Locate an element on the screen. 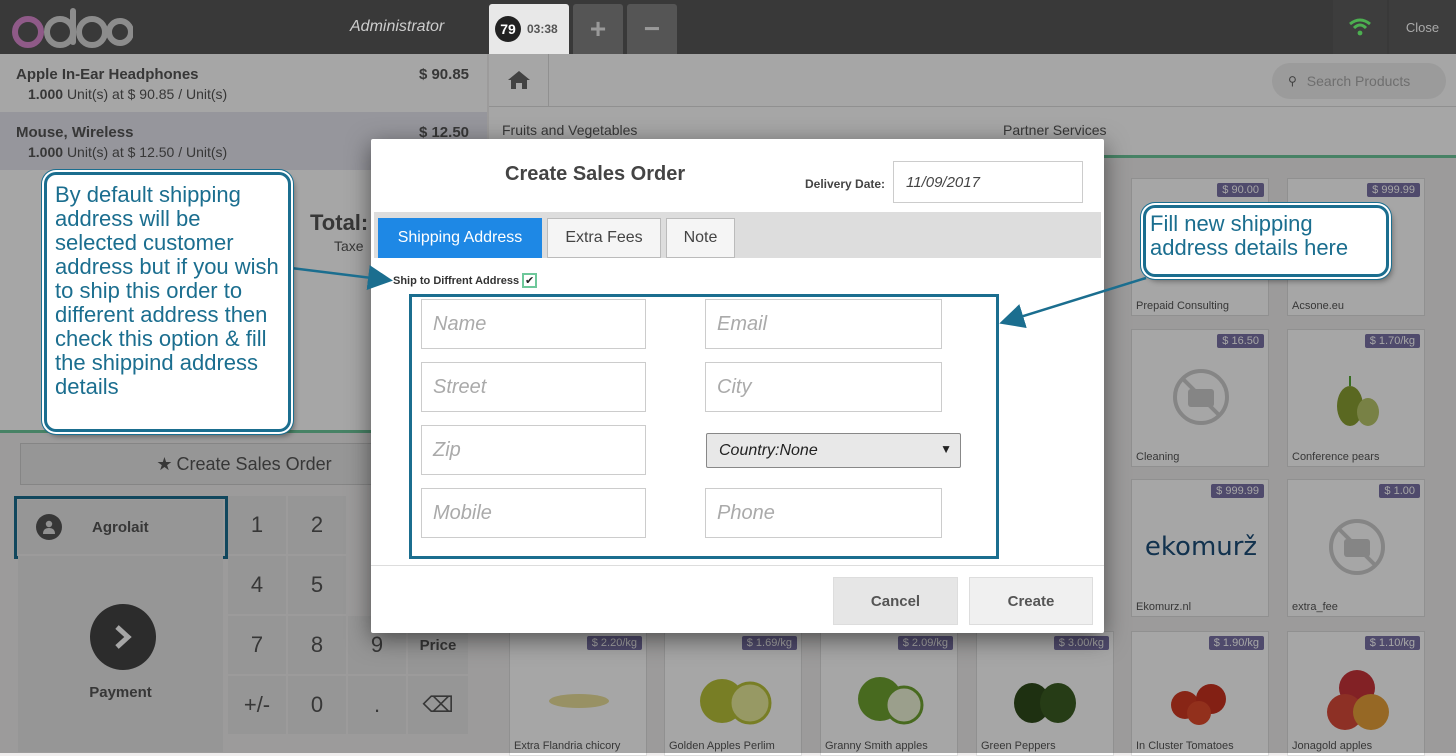 Image resolution: width=1456 pixels, height=756 pixels. tab-note: Note is located at coordinates (700, 238).